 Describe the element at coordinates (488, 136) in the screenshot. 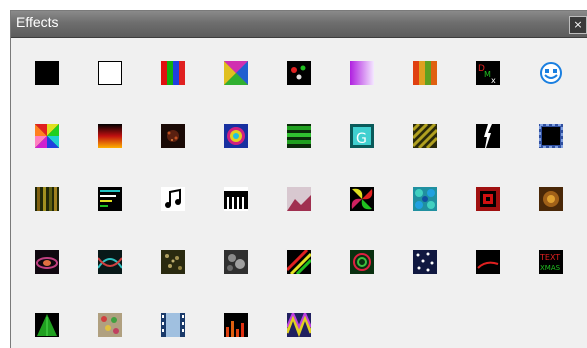

I see `lightning-icon` at that location.